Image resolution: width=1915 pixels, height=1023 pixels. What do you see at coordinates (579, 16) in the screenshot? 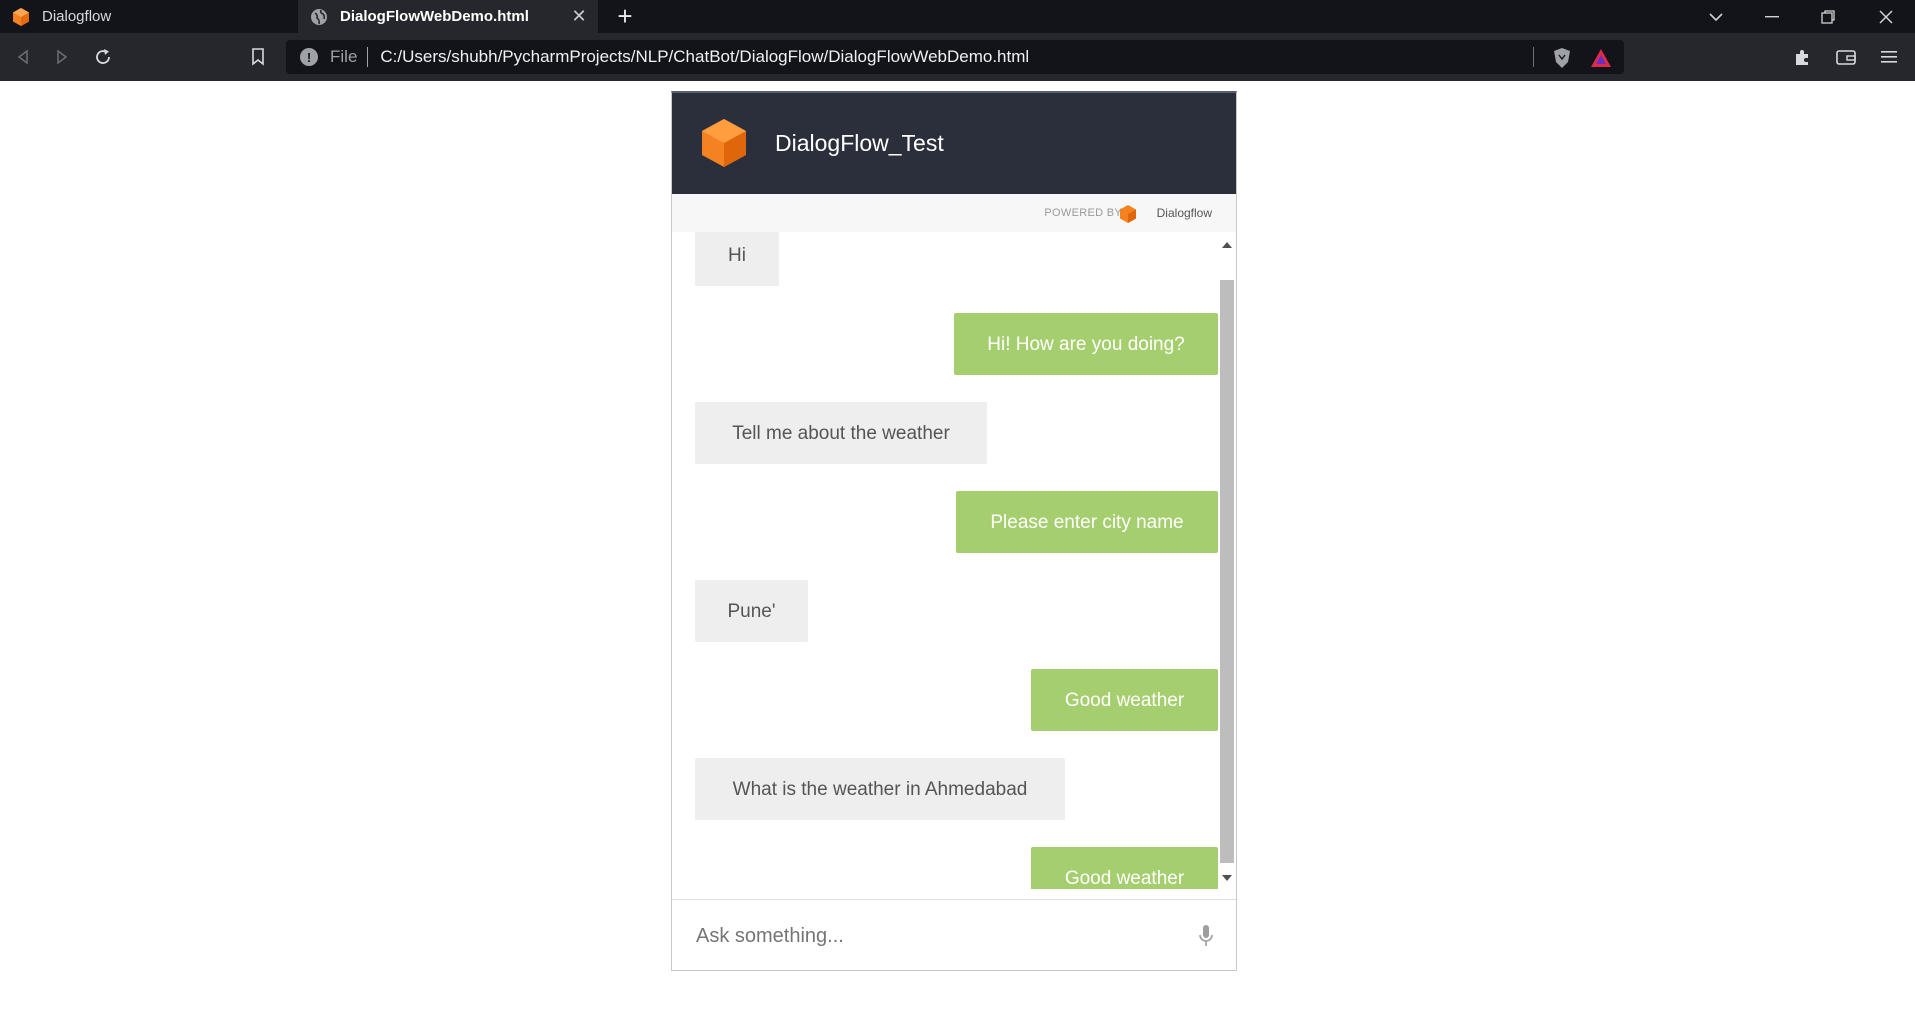
I see `close-tab-icon: ✕` at bounding box center [579, 16].